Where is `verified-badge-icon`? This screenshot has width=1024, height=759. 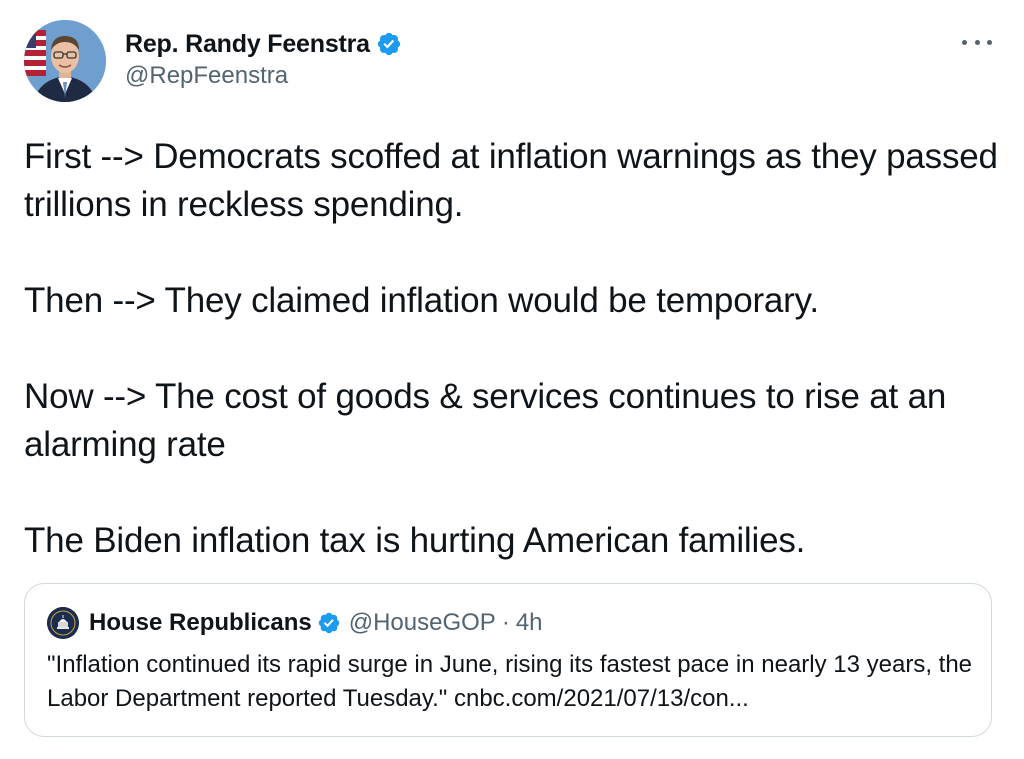
verified-badge-icon is located at coordinates (388, 44).